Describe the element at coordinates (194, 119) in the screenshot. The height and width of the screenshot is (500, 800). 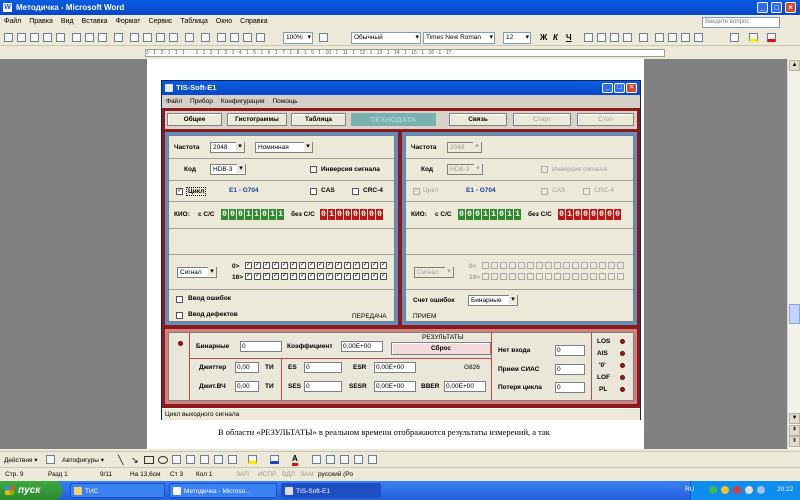
I see `tab-general: Общее` at that location.